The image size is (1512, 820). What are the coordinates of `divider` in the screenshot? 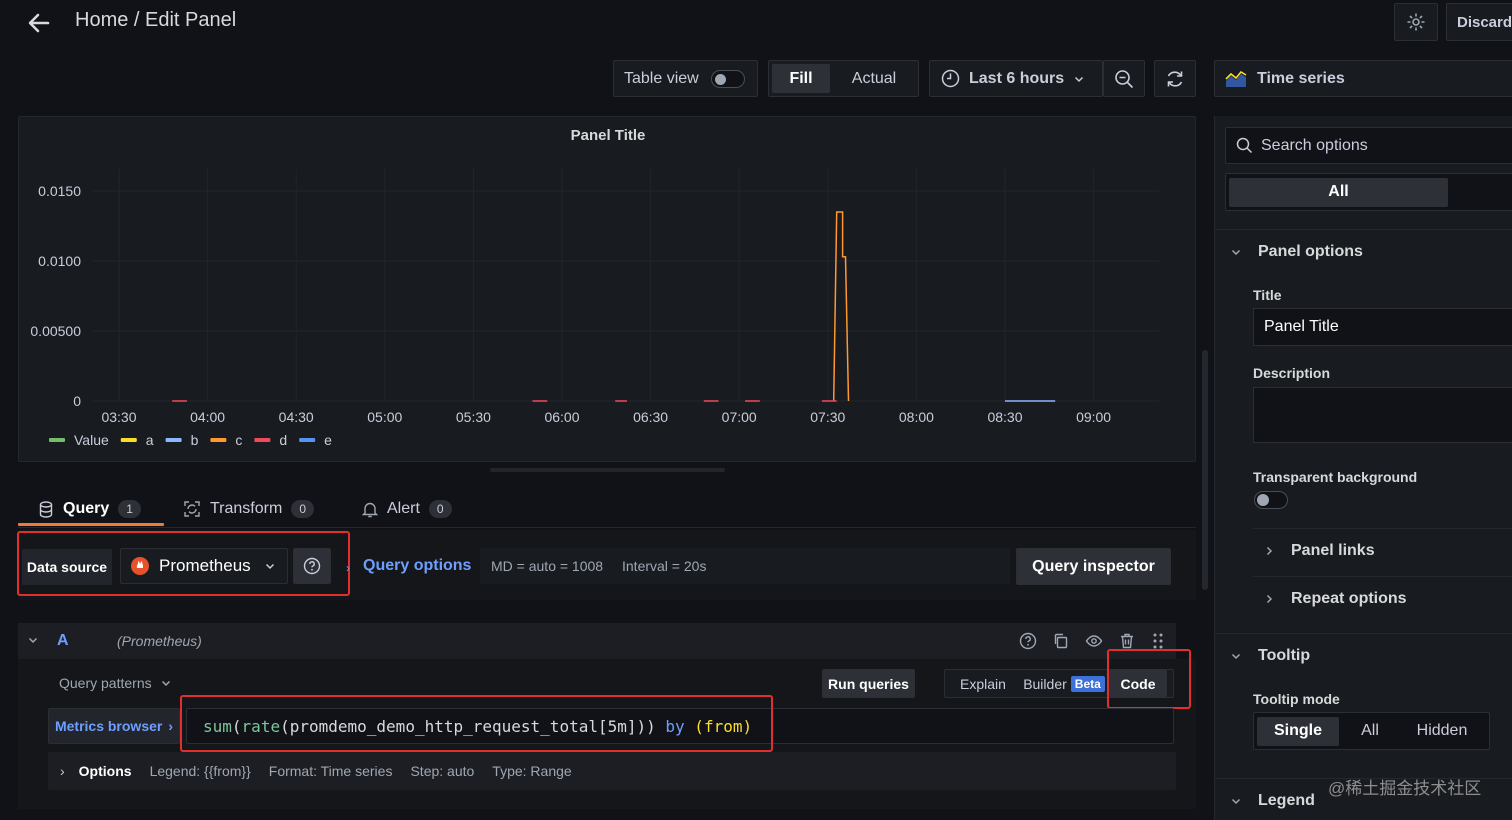 It's located at (1363, 633).